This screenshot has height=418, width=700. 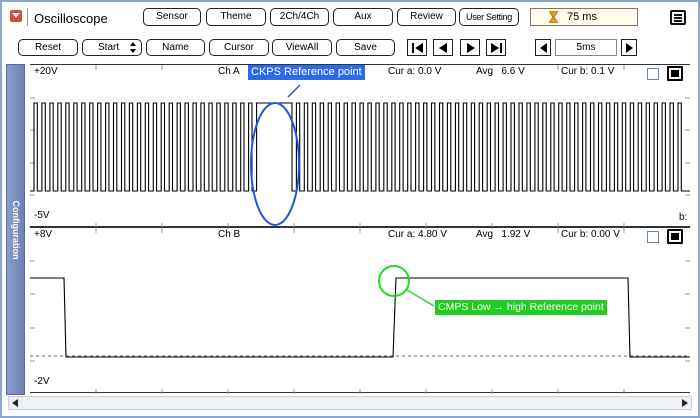 I want to click on configuration-tab: Configuration, so click(x=15, y=229).